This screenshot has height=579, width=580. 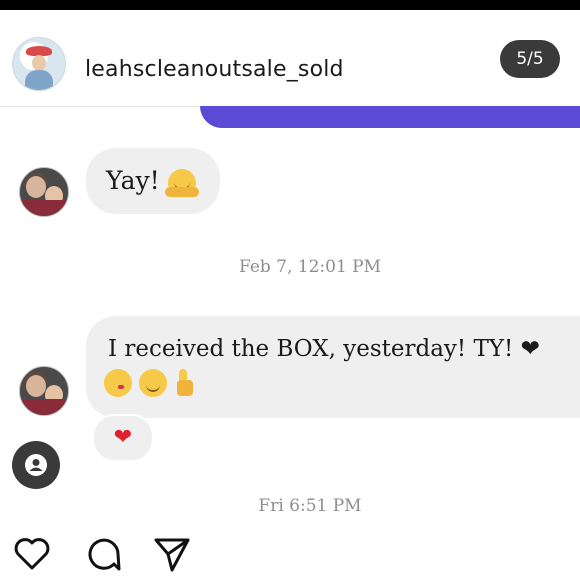 I want to click on message-timestamp: Fri 6:51 PM, so click(x=310, y=506).